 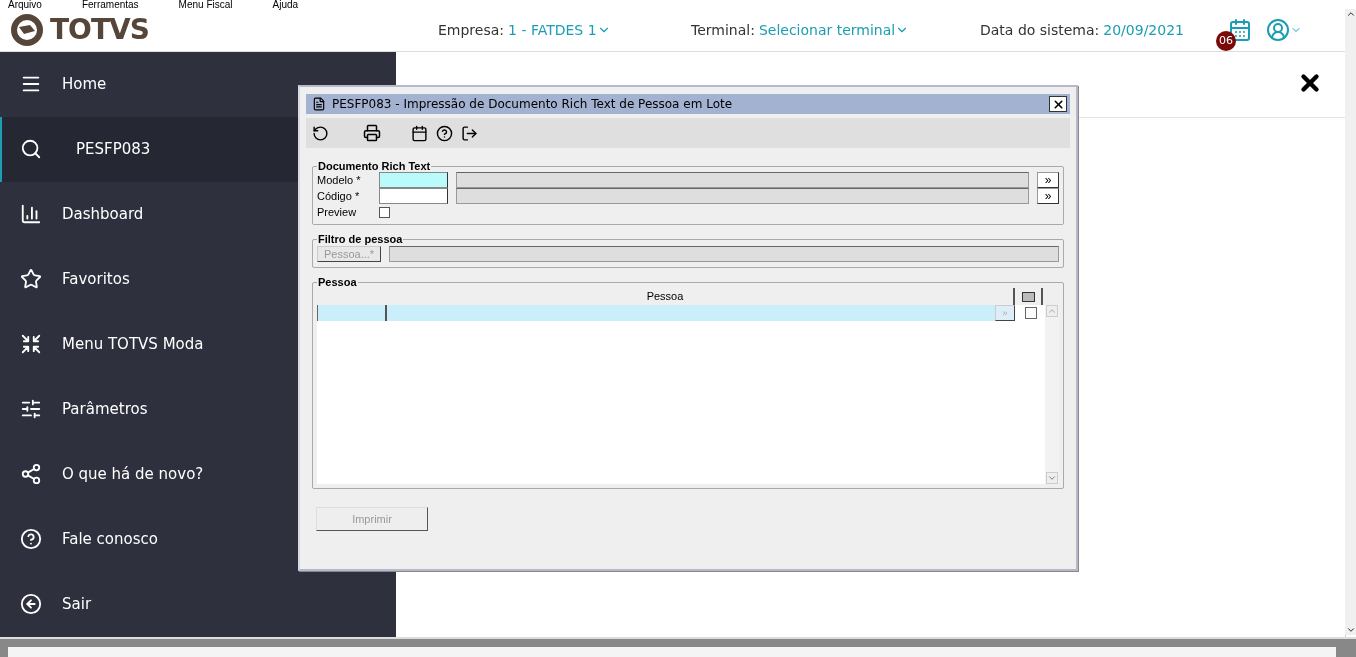 I want to click on vertical-scrollbar, so click(x=1350, y=322).